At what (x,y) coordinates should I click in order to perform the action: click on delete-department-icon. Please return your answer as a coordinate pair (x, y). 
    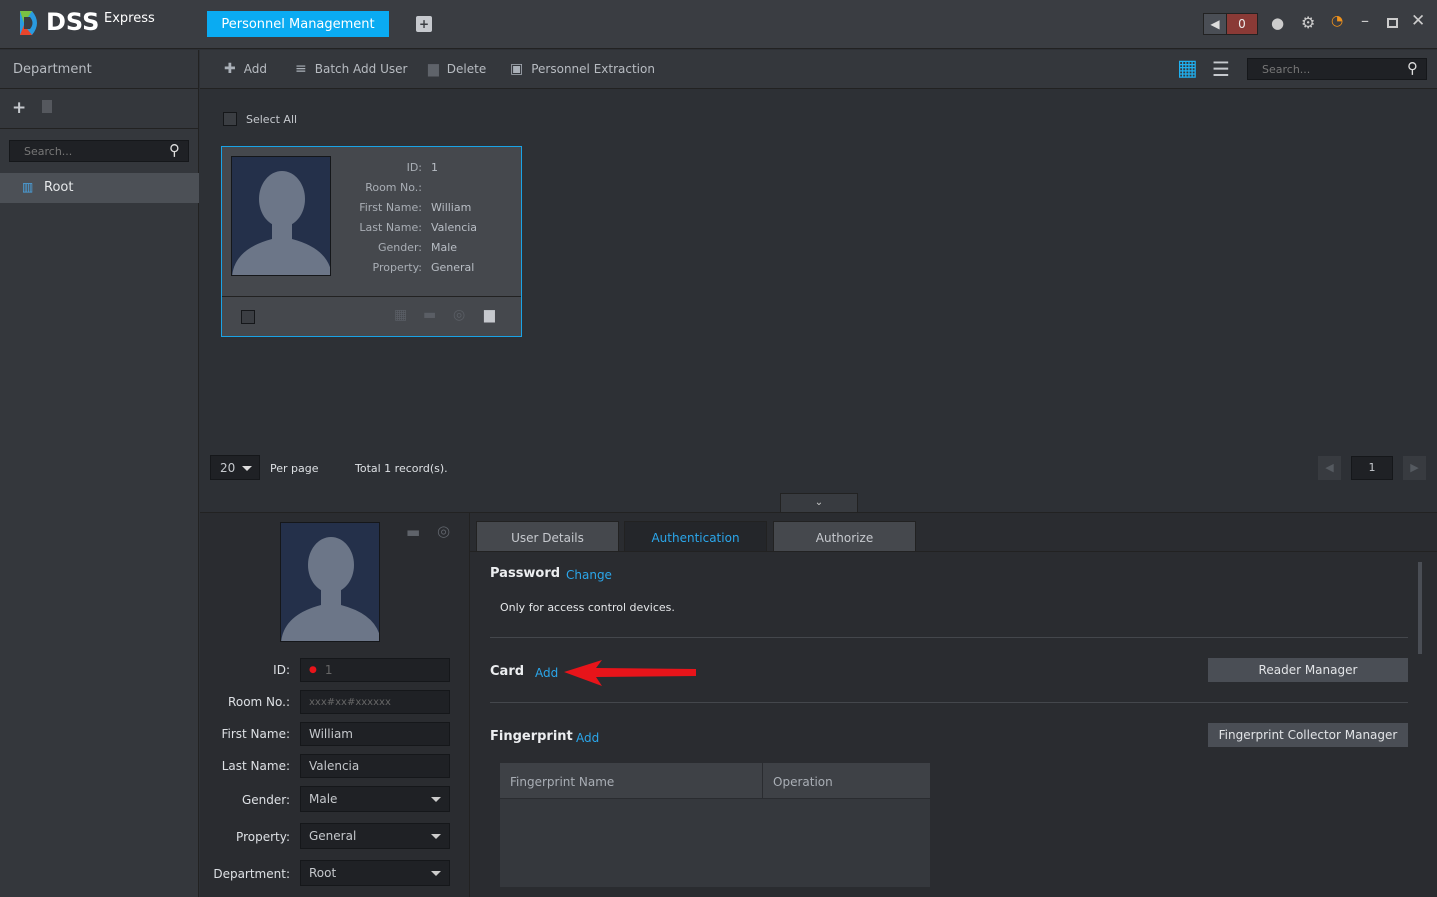
    Looking at the image, I should click on (47, 106).